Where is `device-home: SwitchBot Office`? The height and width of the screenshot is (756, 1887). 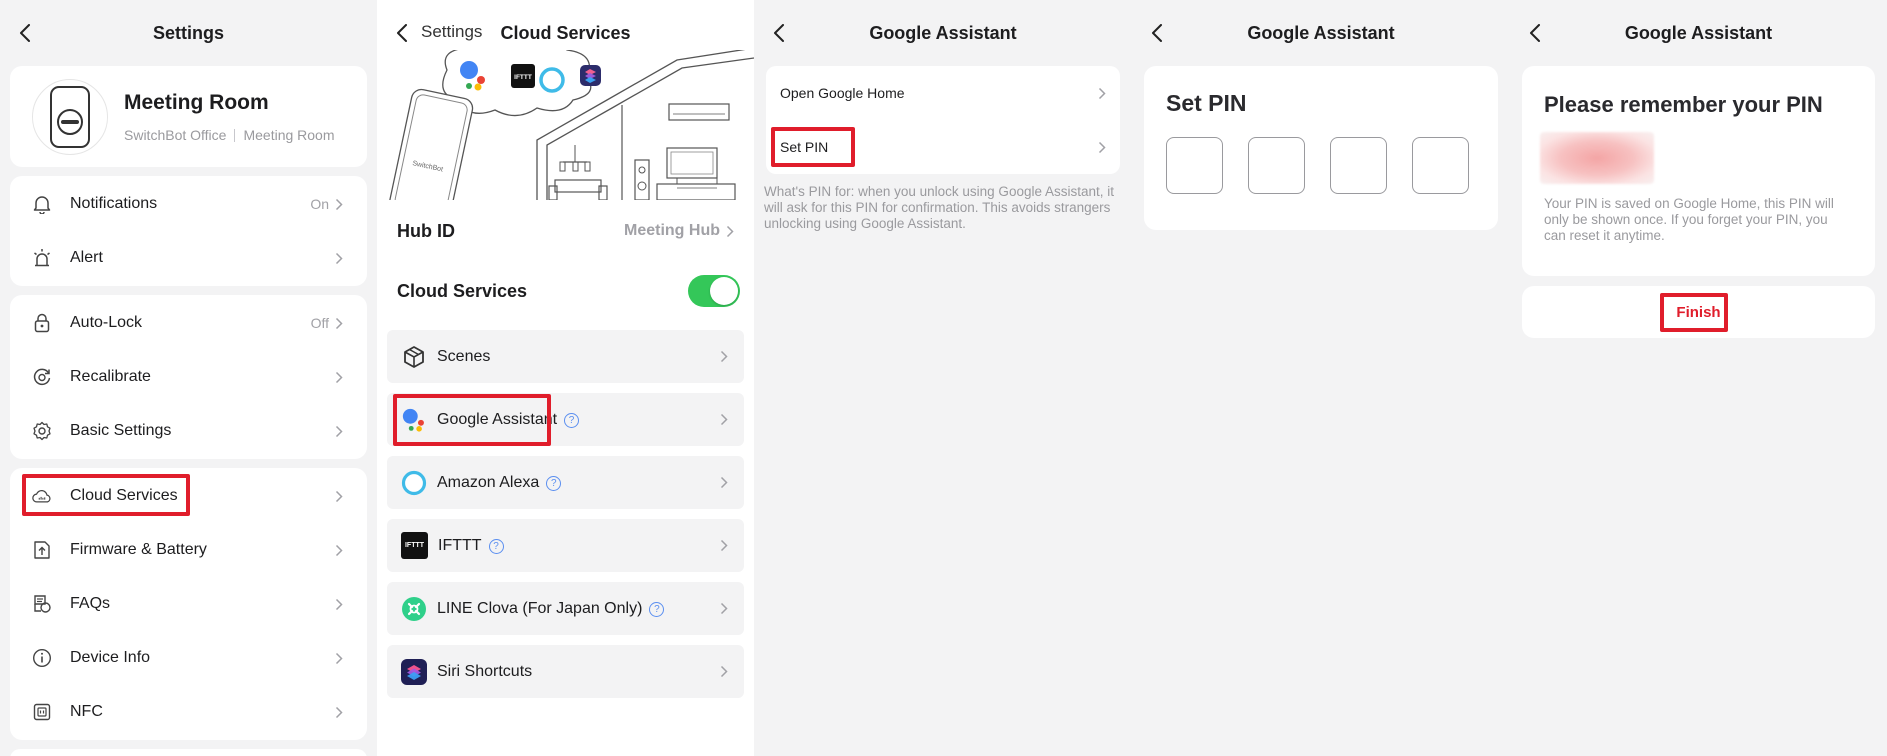
device-home: SwitchBot Office is located at coordinates (175, 134).